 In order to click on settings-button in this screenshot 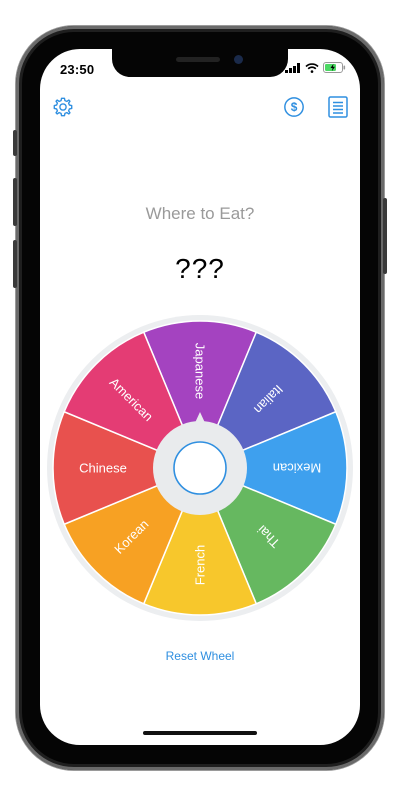, I will do `click(63, 107)`.